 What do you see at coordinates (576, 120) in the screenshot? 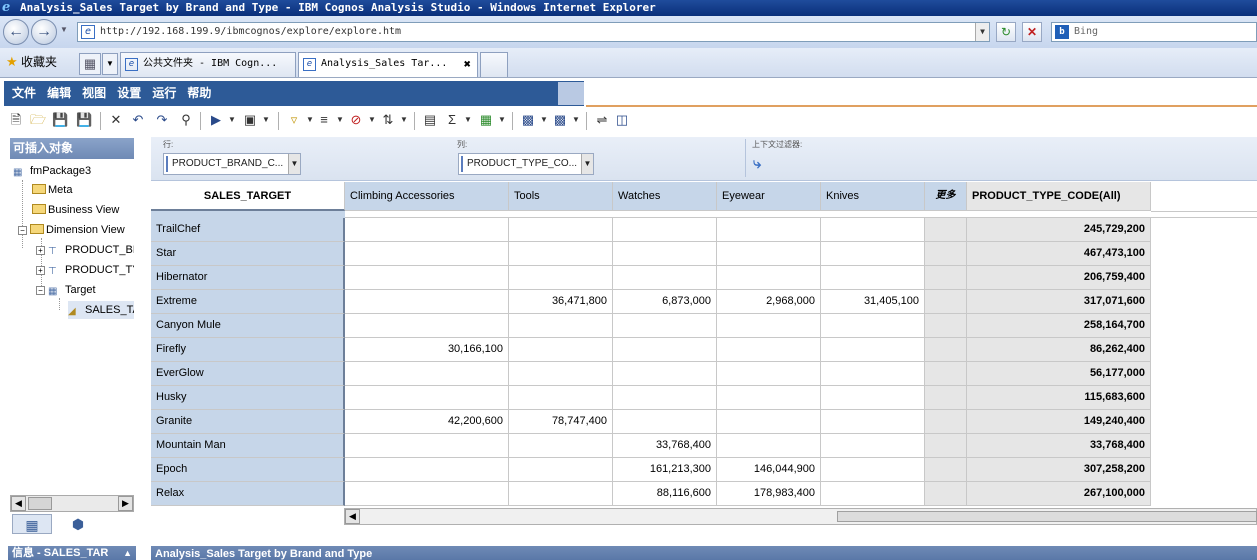
I see `chart-type-dropdown-icon: ▼` at bounding box center [576, 120].